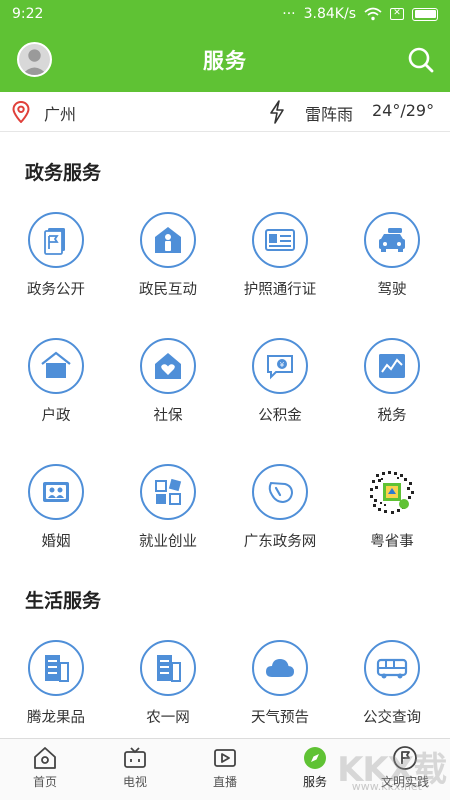 This screenshot has height=800, width=450. I want to click on service-label: 公积金, so click(280, 416).